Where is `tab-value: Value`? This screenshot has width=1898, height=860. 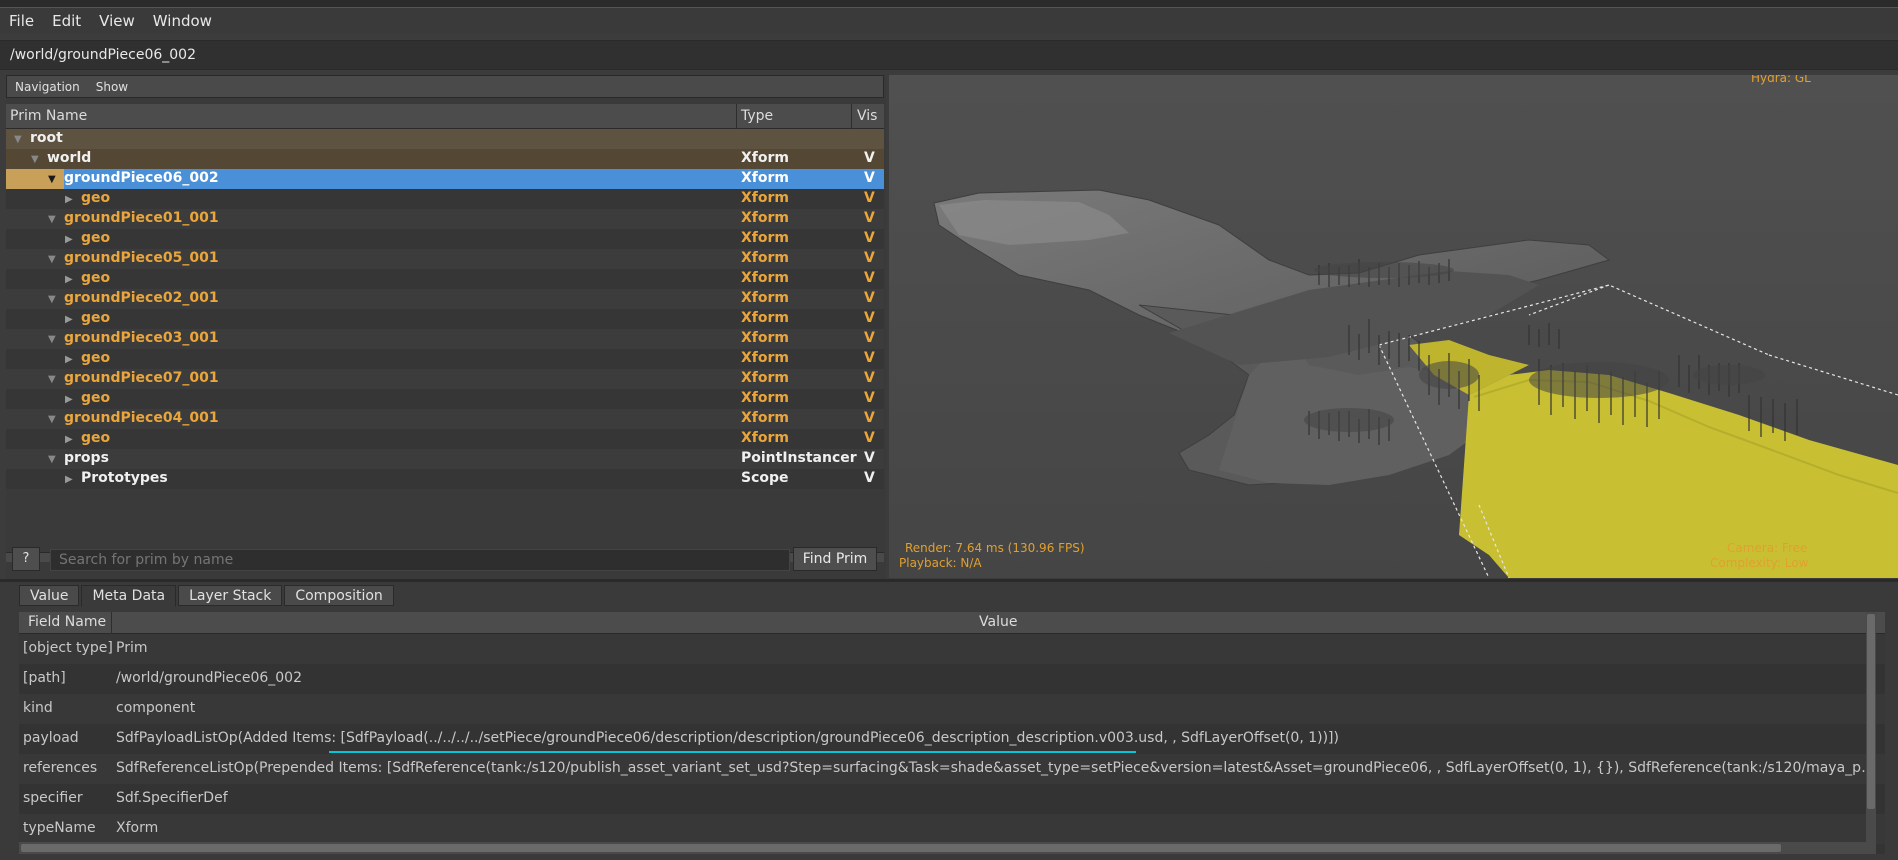
tab-value: Value is located at coordinates (49, 595).